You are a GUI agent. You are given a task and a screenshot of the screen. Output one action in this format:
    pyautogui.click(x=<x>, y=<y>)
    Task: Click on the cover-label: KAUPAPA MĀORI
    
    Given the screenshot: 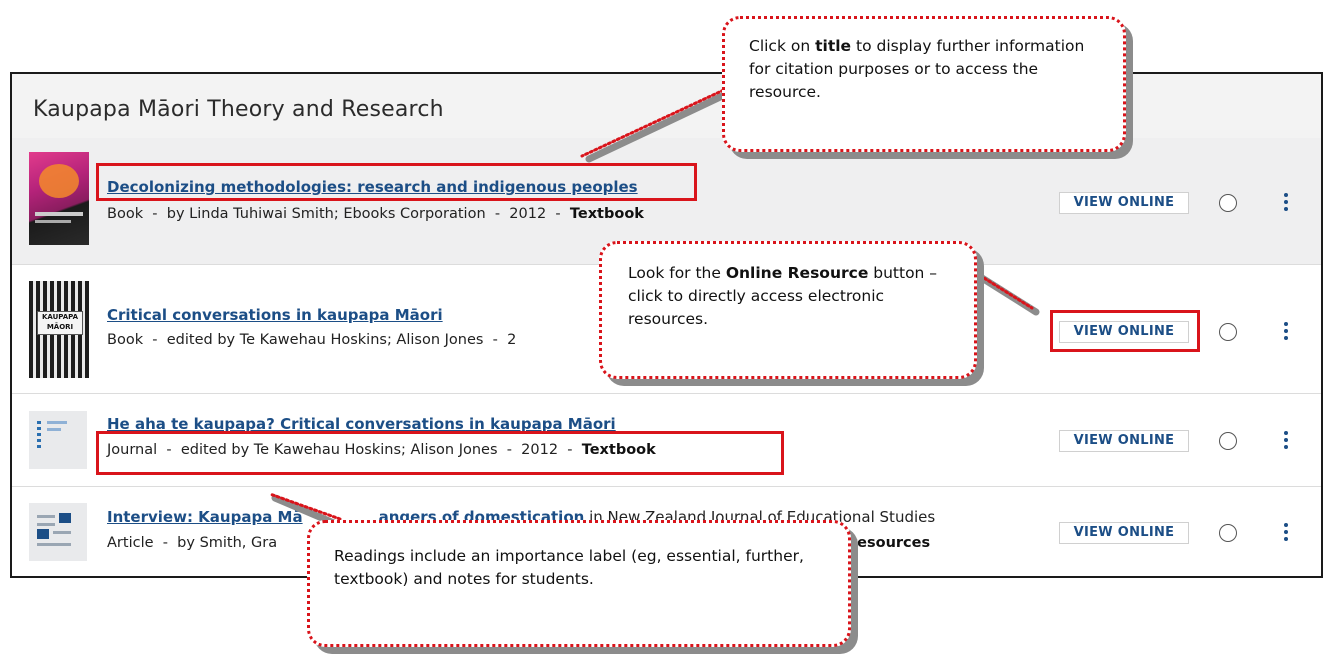 What is the action you would take?
    pyautogui.click(x=60, y=323)
    